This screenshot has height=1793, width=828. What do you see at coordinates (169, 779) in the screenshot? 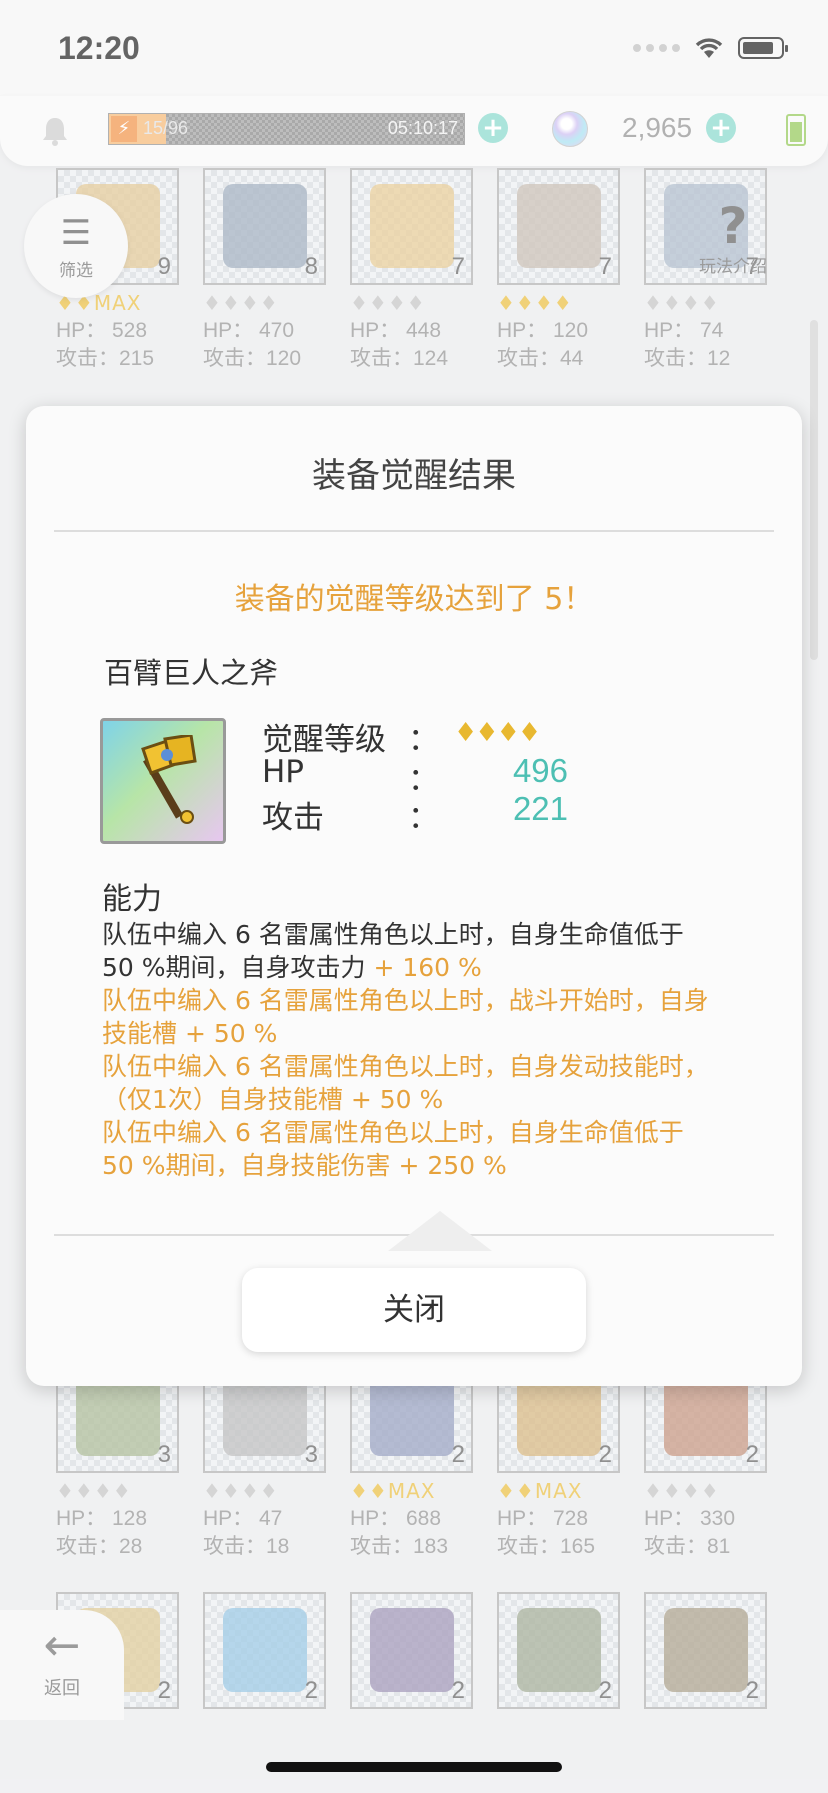
I see `axe-icon` at bounding box center [169, 779].